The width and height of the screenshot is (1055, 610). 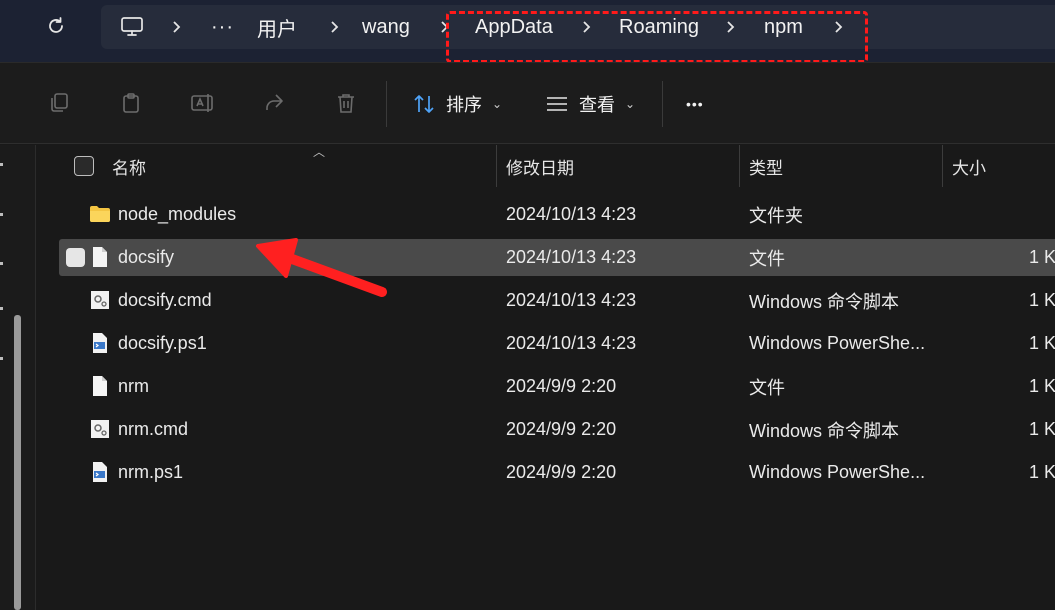 I want to click on file-row-selected: docsify 2024/10/13 4:23 文件 1 K, so click(x=557, y=257).